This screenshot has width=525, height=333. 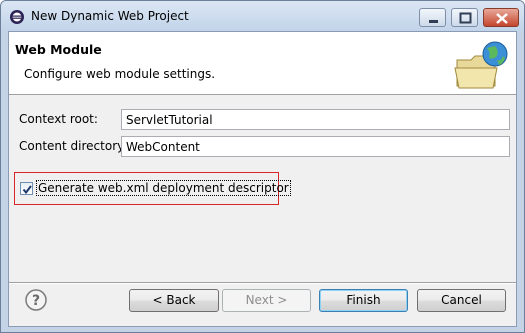 What do you see at coordinates (120, 74) in the screenshot?
I see `page-description: Configure web module settings.` at bounding box center [120, 74].